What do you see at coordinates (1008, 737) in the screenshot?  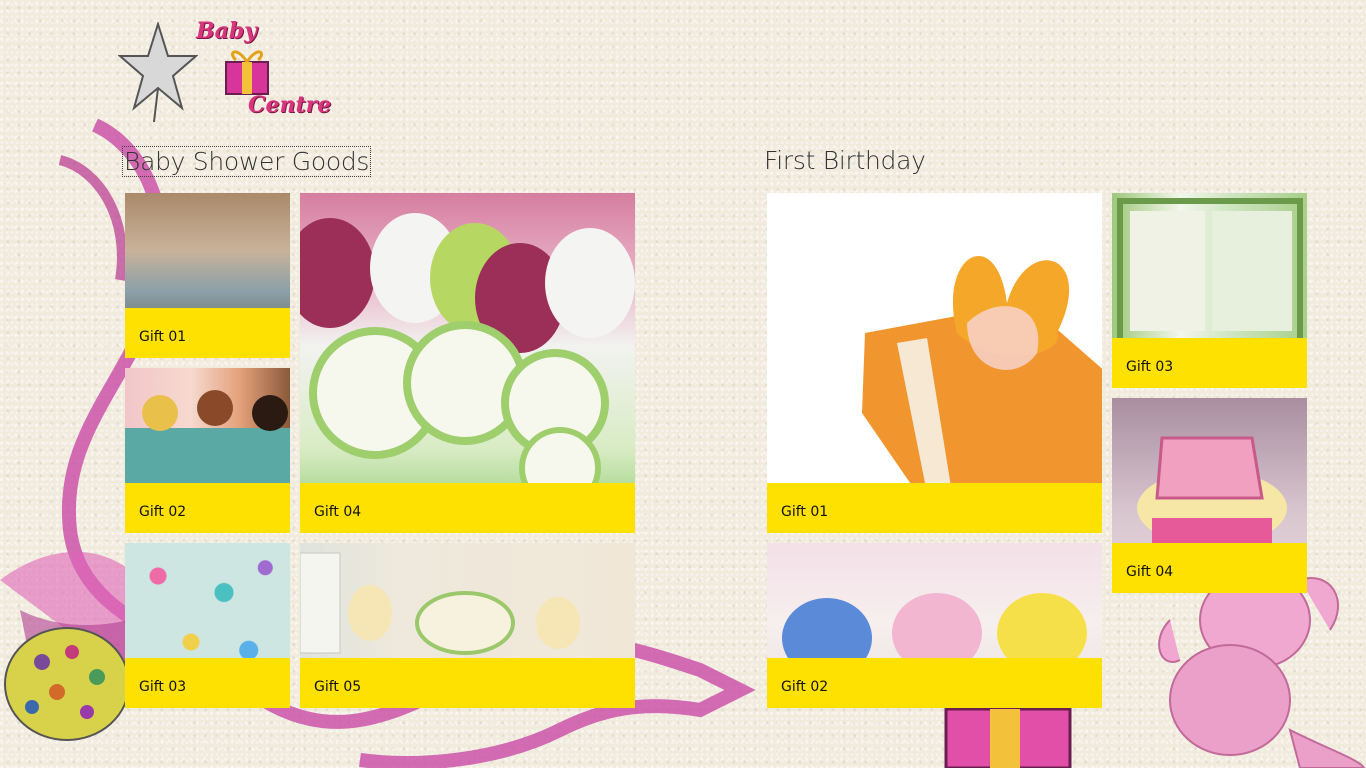 I see `gift-box-decoration` at bounding box center [1008, 737].